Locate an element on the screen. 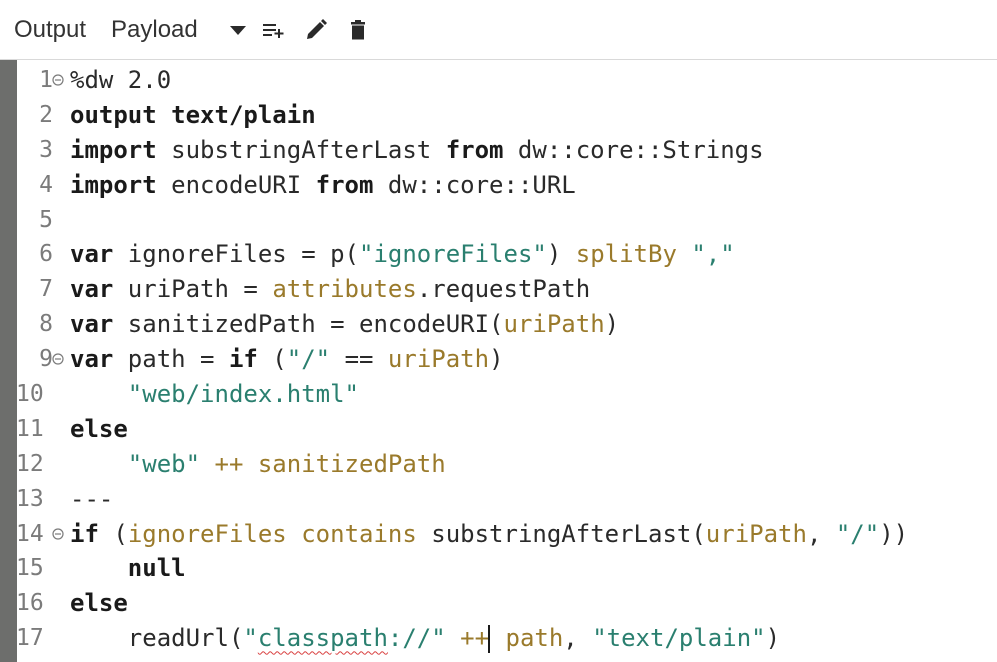 This screenshot has width=997, height=662. code-line: 8 var sanitizedPath = encodeURI(uriPath) is located at coordinates (507, 324).